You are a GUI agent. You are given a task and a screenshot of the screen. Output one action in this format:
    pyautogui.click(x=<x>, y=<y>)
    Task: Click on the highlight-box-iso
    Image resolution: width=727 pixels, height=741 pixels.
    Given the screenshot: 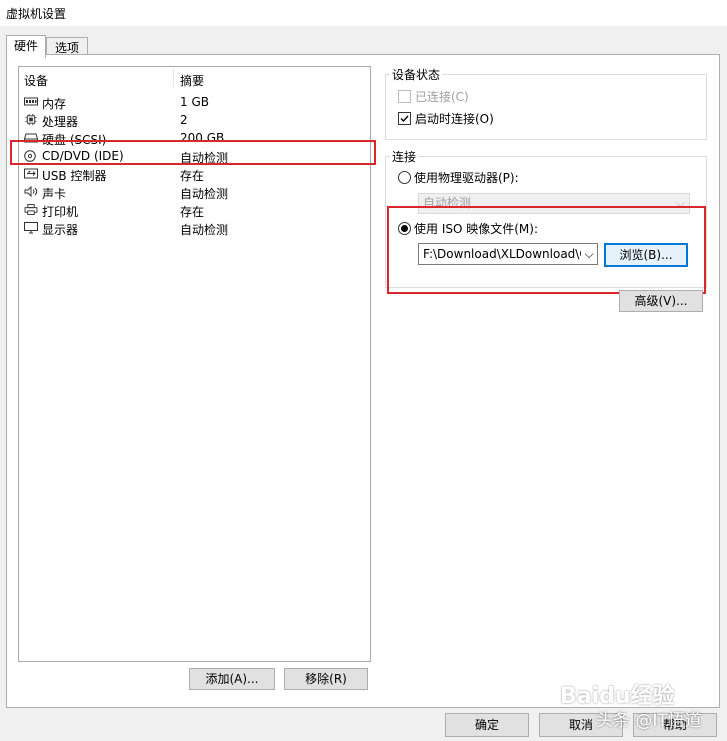 What is the action you would take?
    pyautogui.click(x=546, y=250)
    